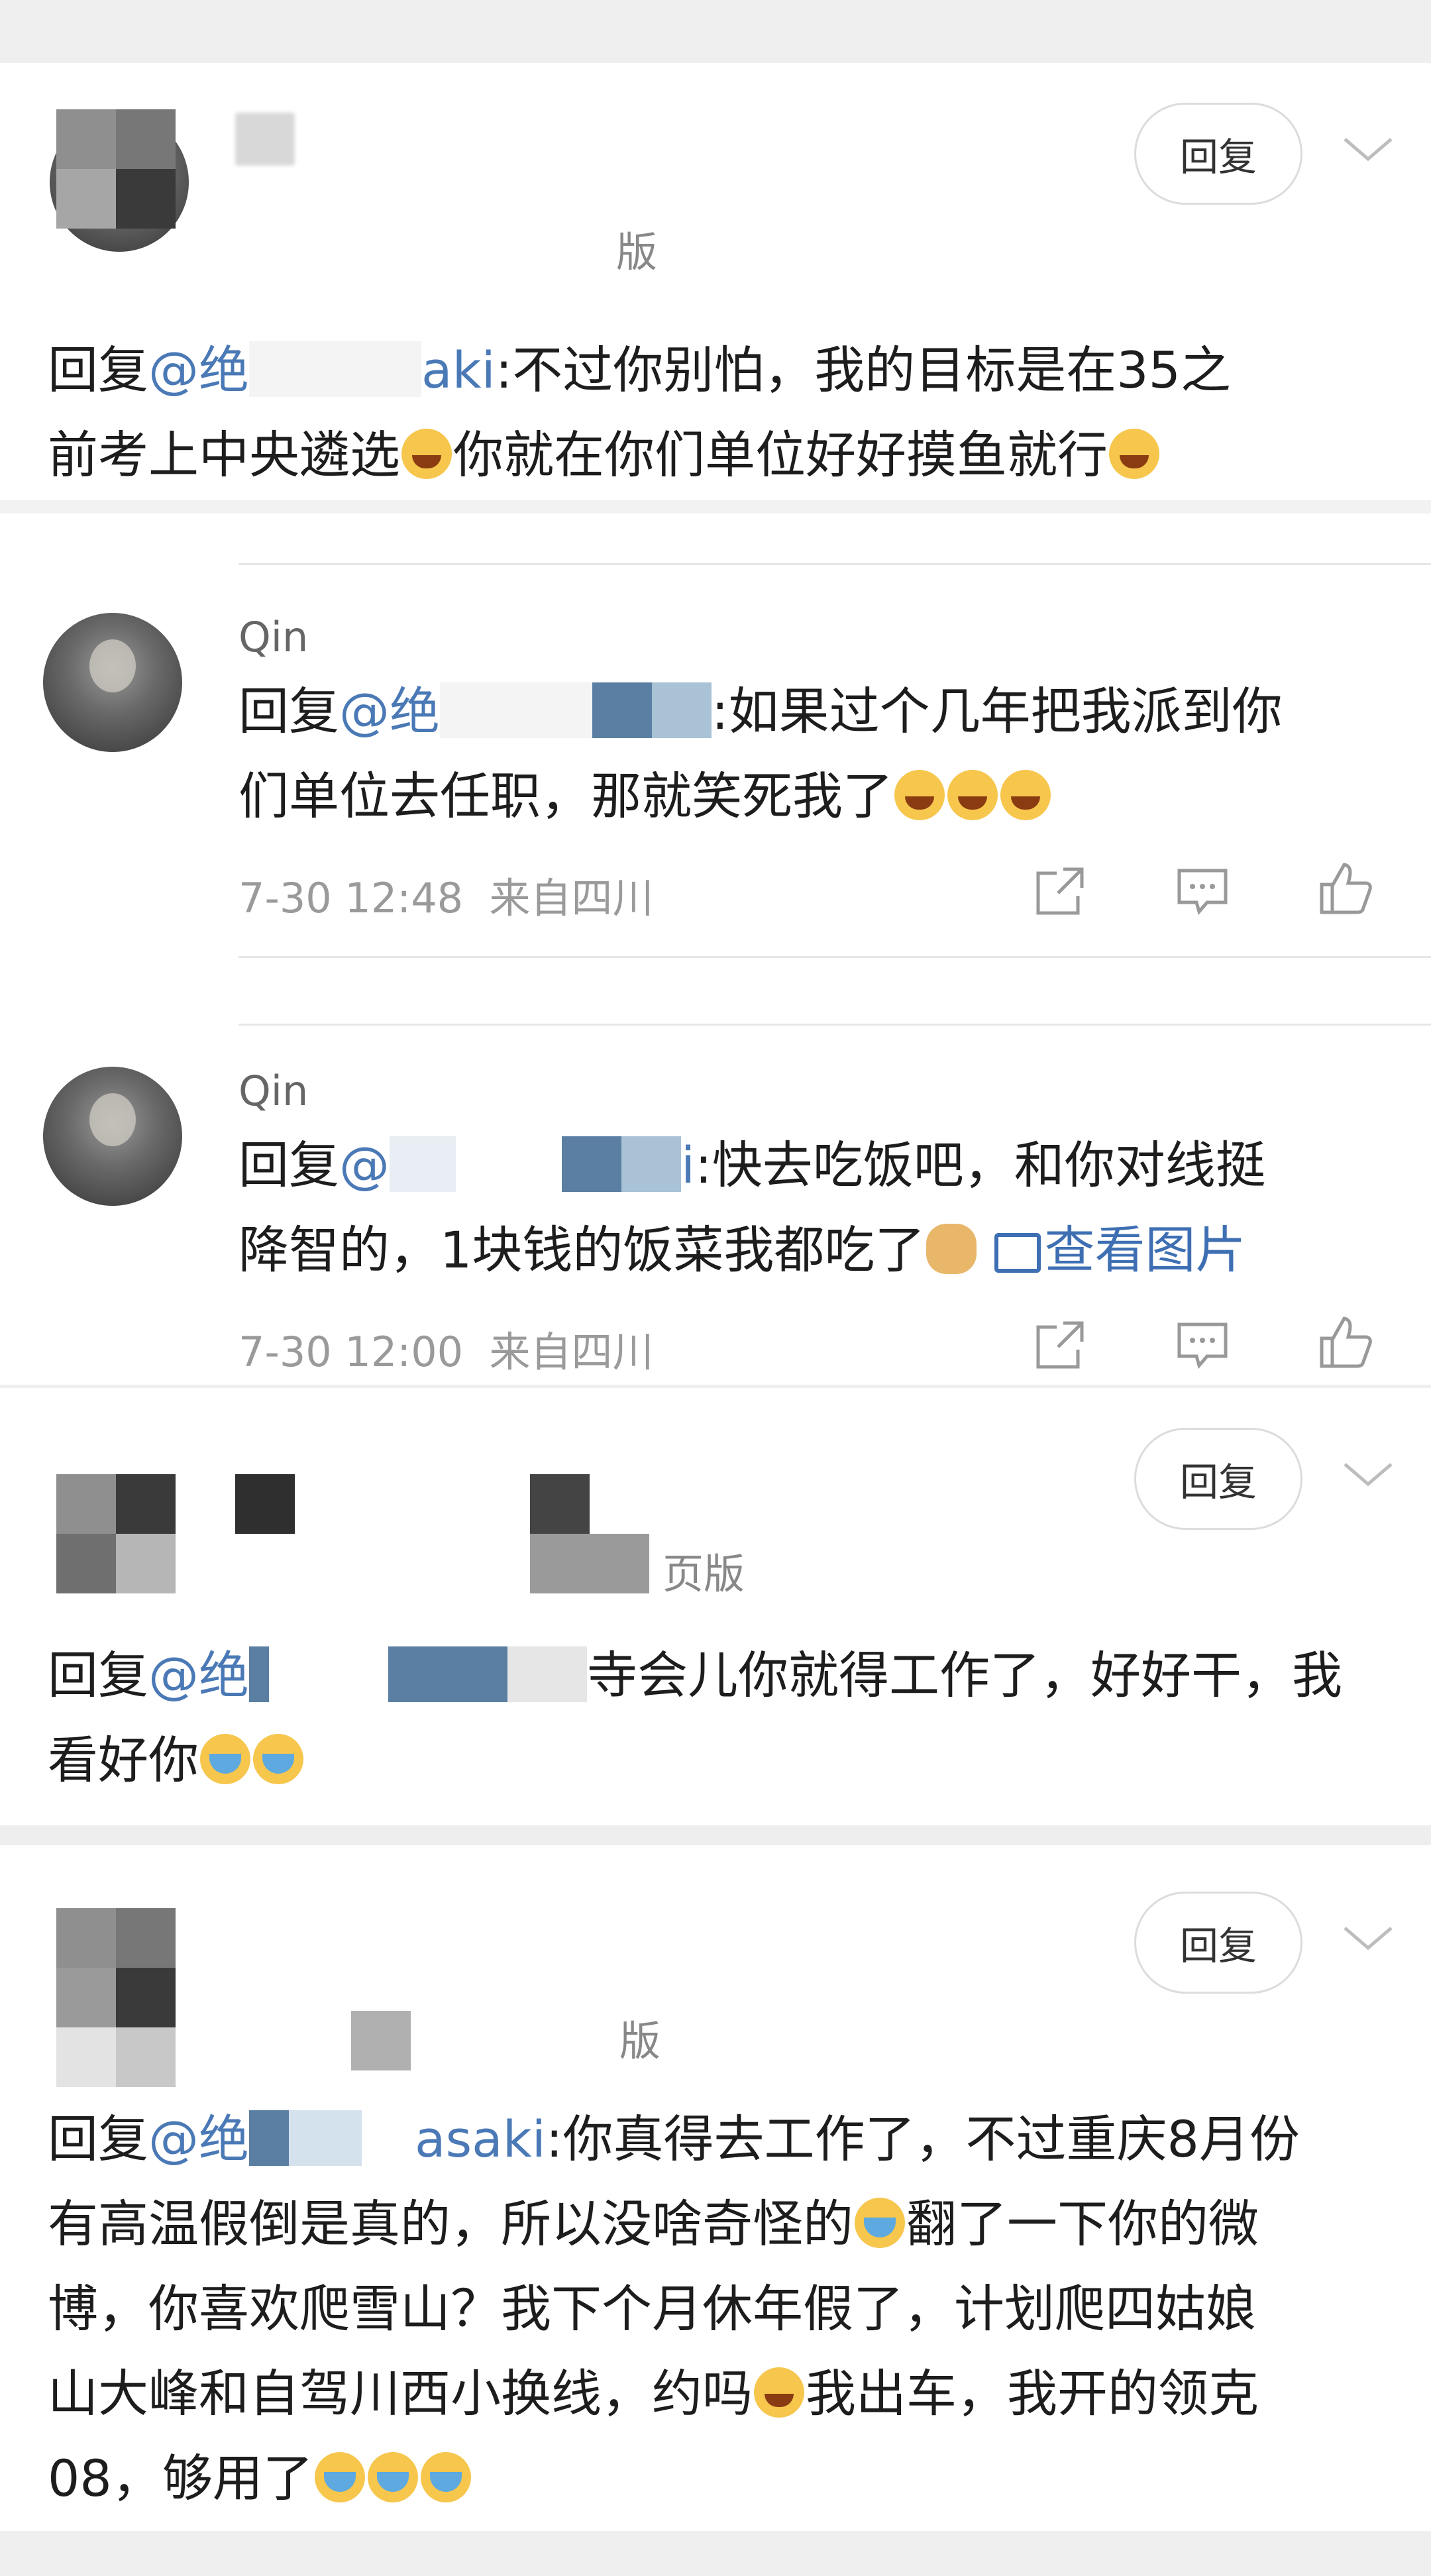 This screenshot has height=2576, width=1431. What do you see at coordinates (653, 2223) in the screenshot?
I see `comment-text-line2: 有高温假倒是真的，所以没啥奇怪的 翻了一下你的微` at bounding box center [653, 2223].